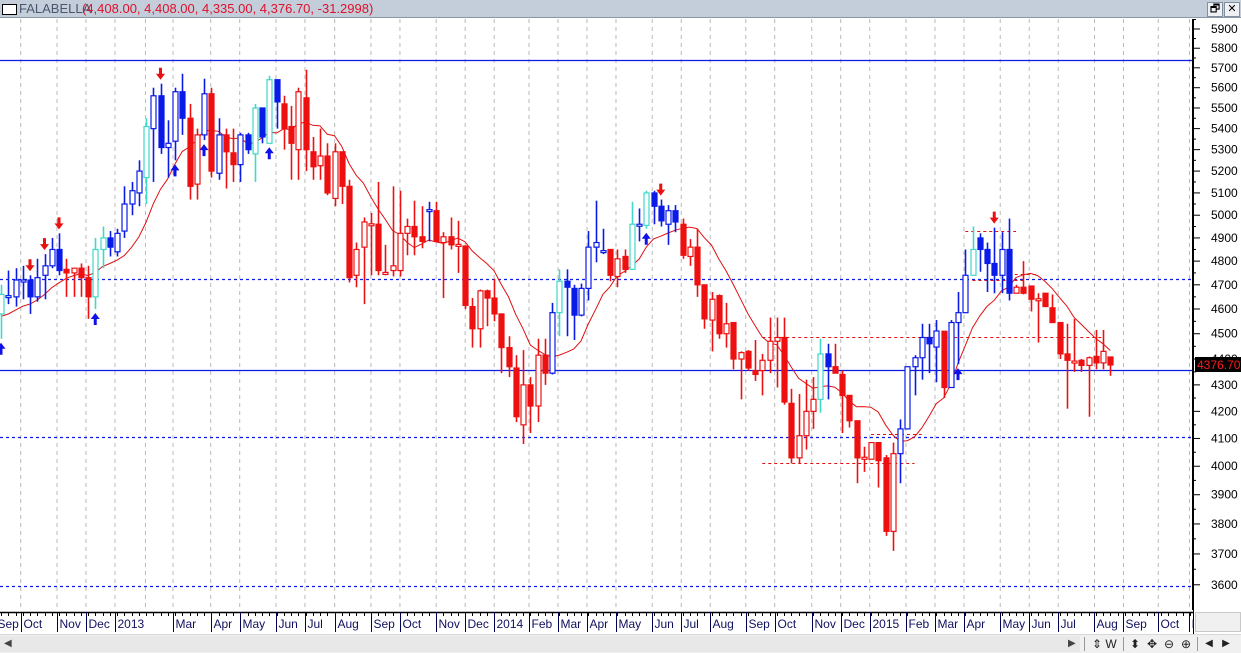 This screenshot has width=1241, height=653. Describe the element at coordinates (1152, 644) in the screenshot. I see `move-icon: ✥` at that location.